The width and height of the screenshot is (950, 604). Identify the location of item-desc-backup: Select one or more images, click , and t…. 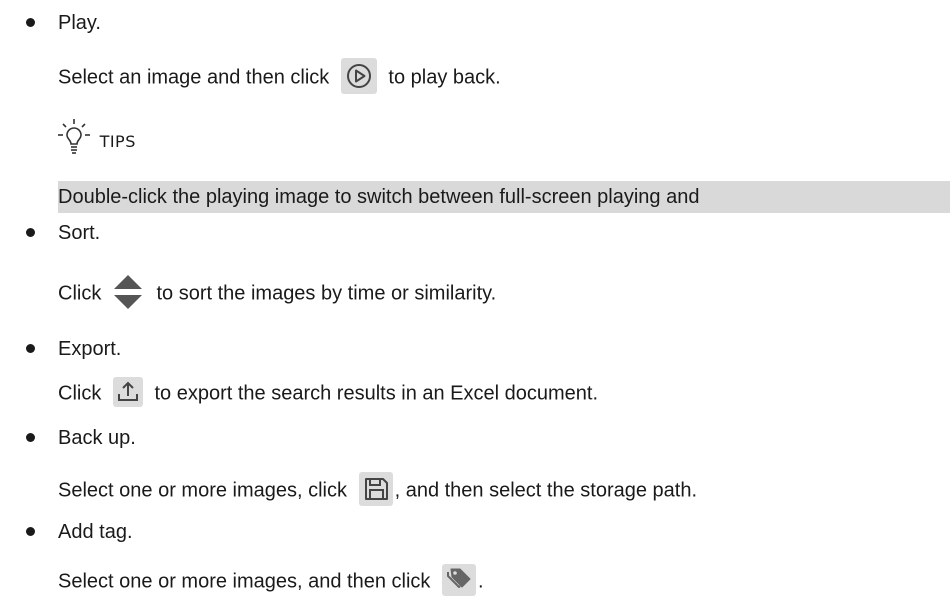
(378, 490).